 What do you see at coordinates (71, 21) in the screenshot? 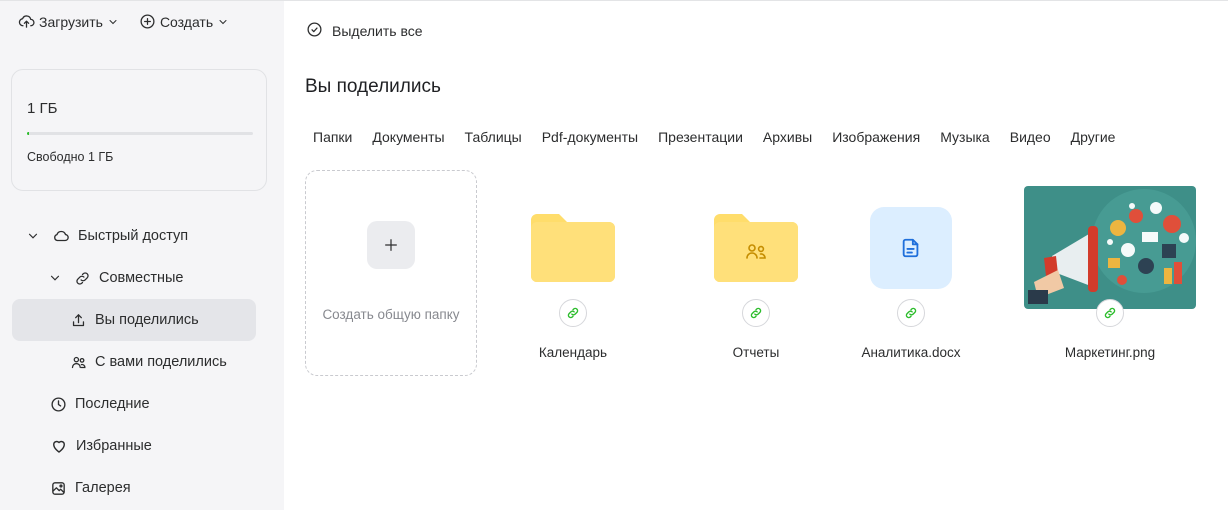
I see `upload-label: Загрузить` at bounding box center [71, 21].